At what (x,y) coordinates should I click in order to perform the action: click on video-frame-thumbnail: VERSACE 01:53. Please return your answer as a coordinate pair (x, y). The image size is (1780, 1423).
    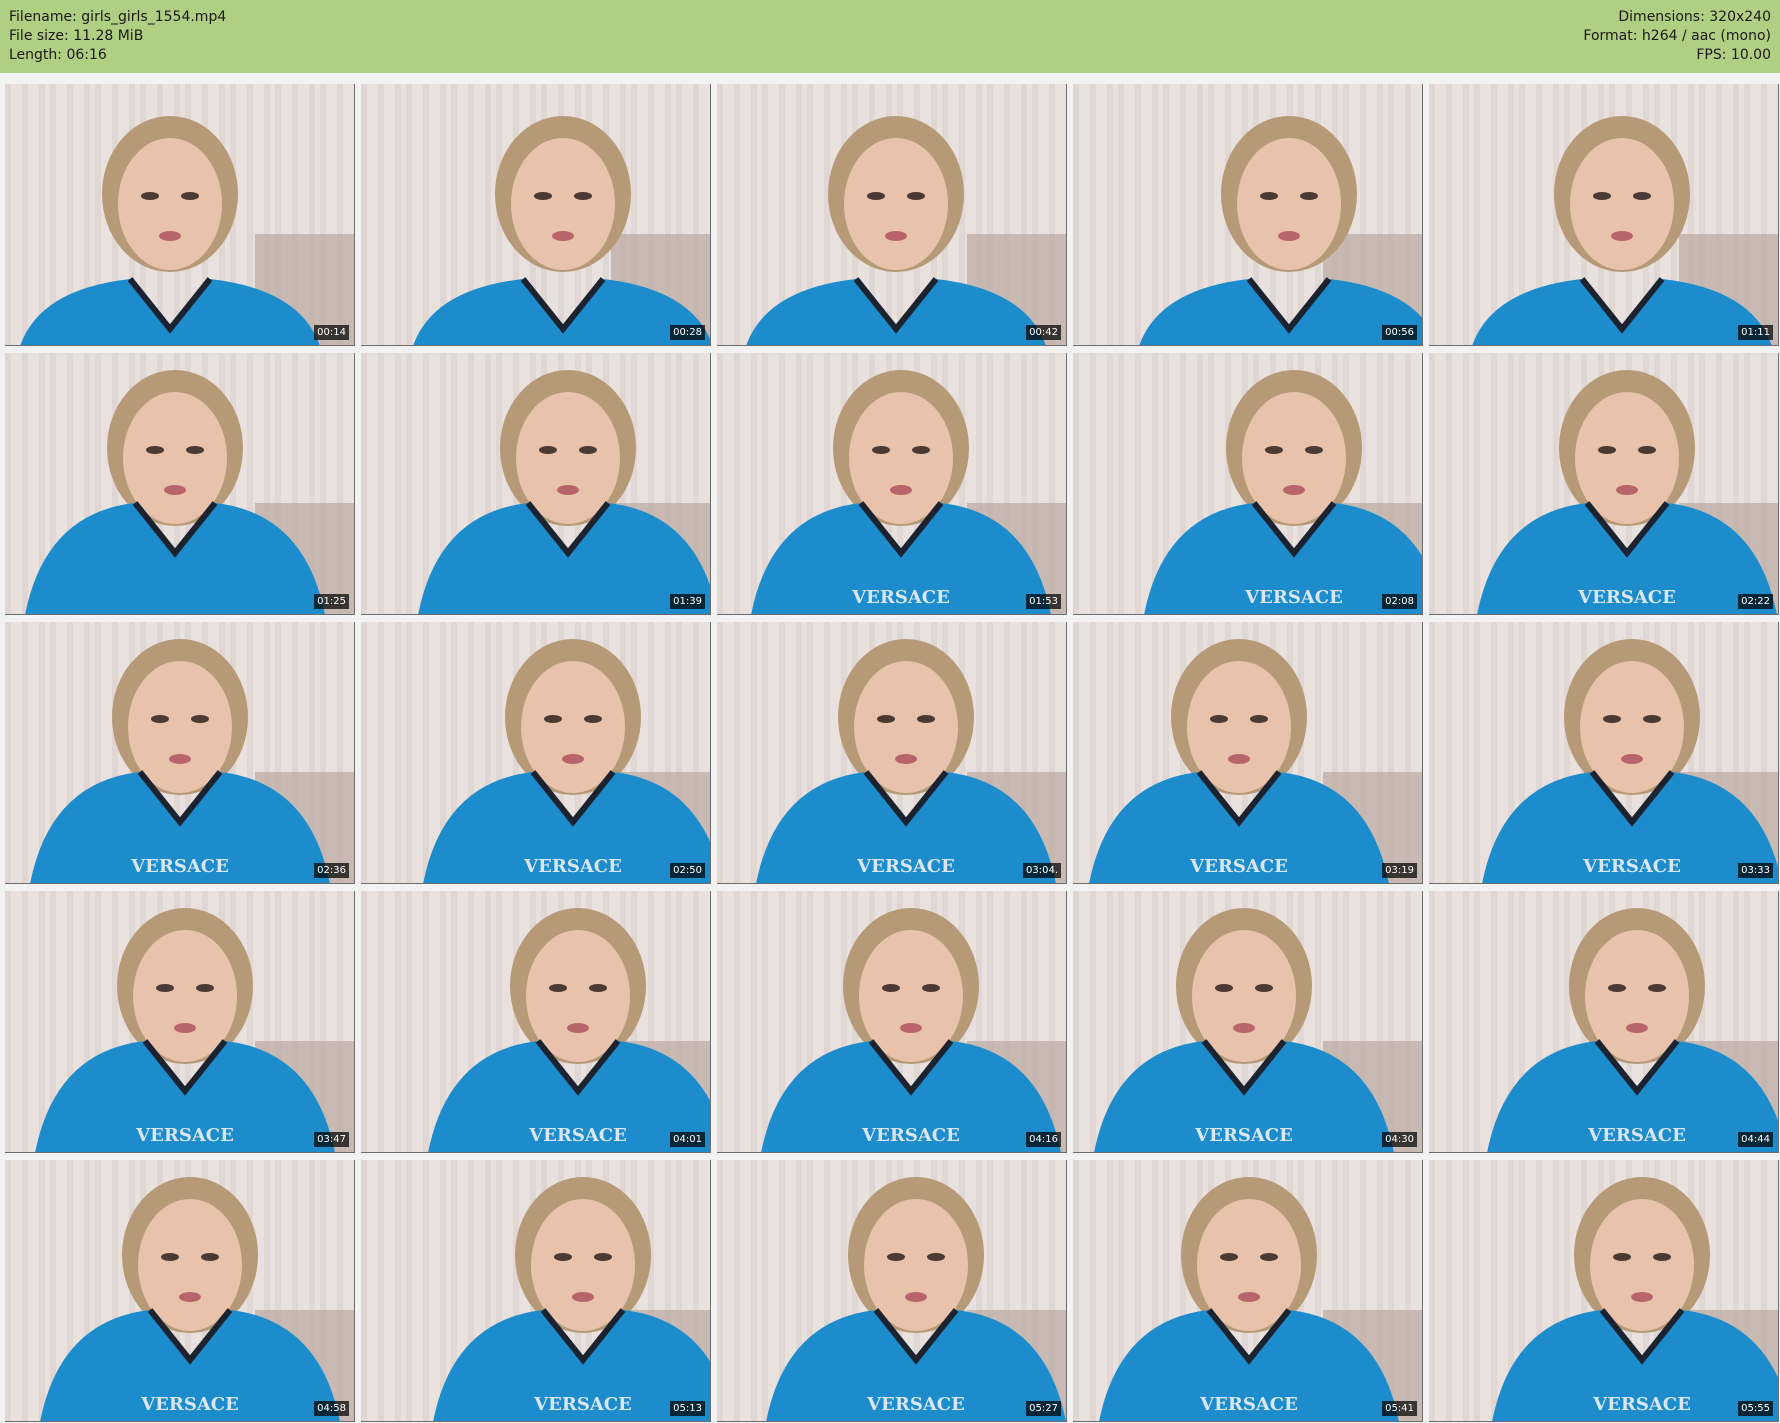
    Looking at the image, I should click on (892, 484).